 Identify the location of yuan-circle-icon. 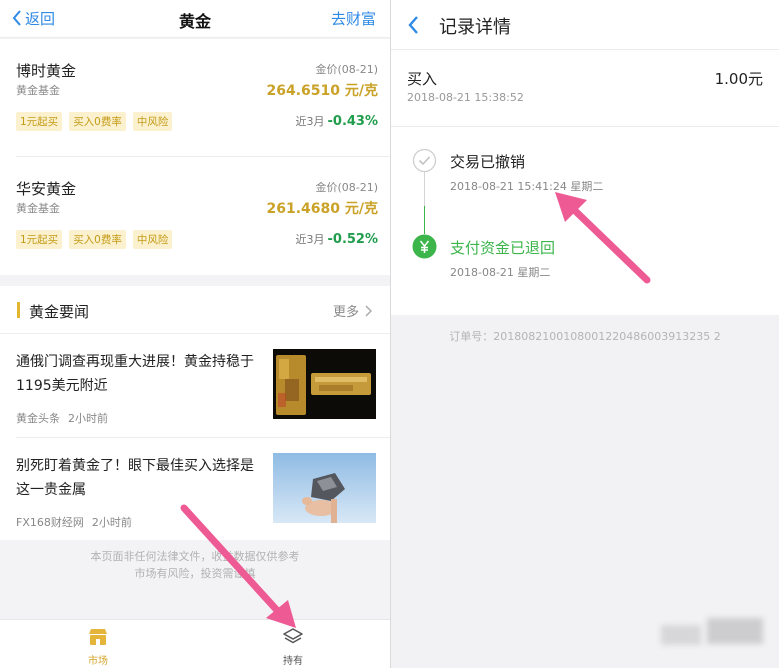
(424, 246).